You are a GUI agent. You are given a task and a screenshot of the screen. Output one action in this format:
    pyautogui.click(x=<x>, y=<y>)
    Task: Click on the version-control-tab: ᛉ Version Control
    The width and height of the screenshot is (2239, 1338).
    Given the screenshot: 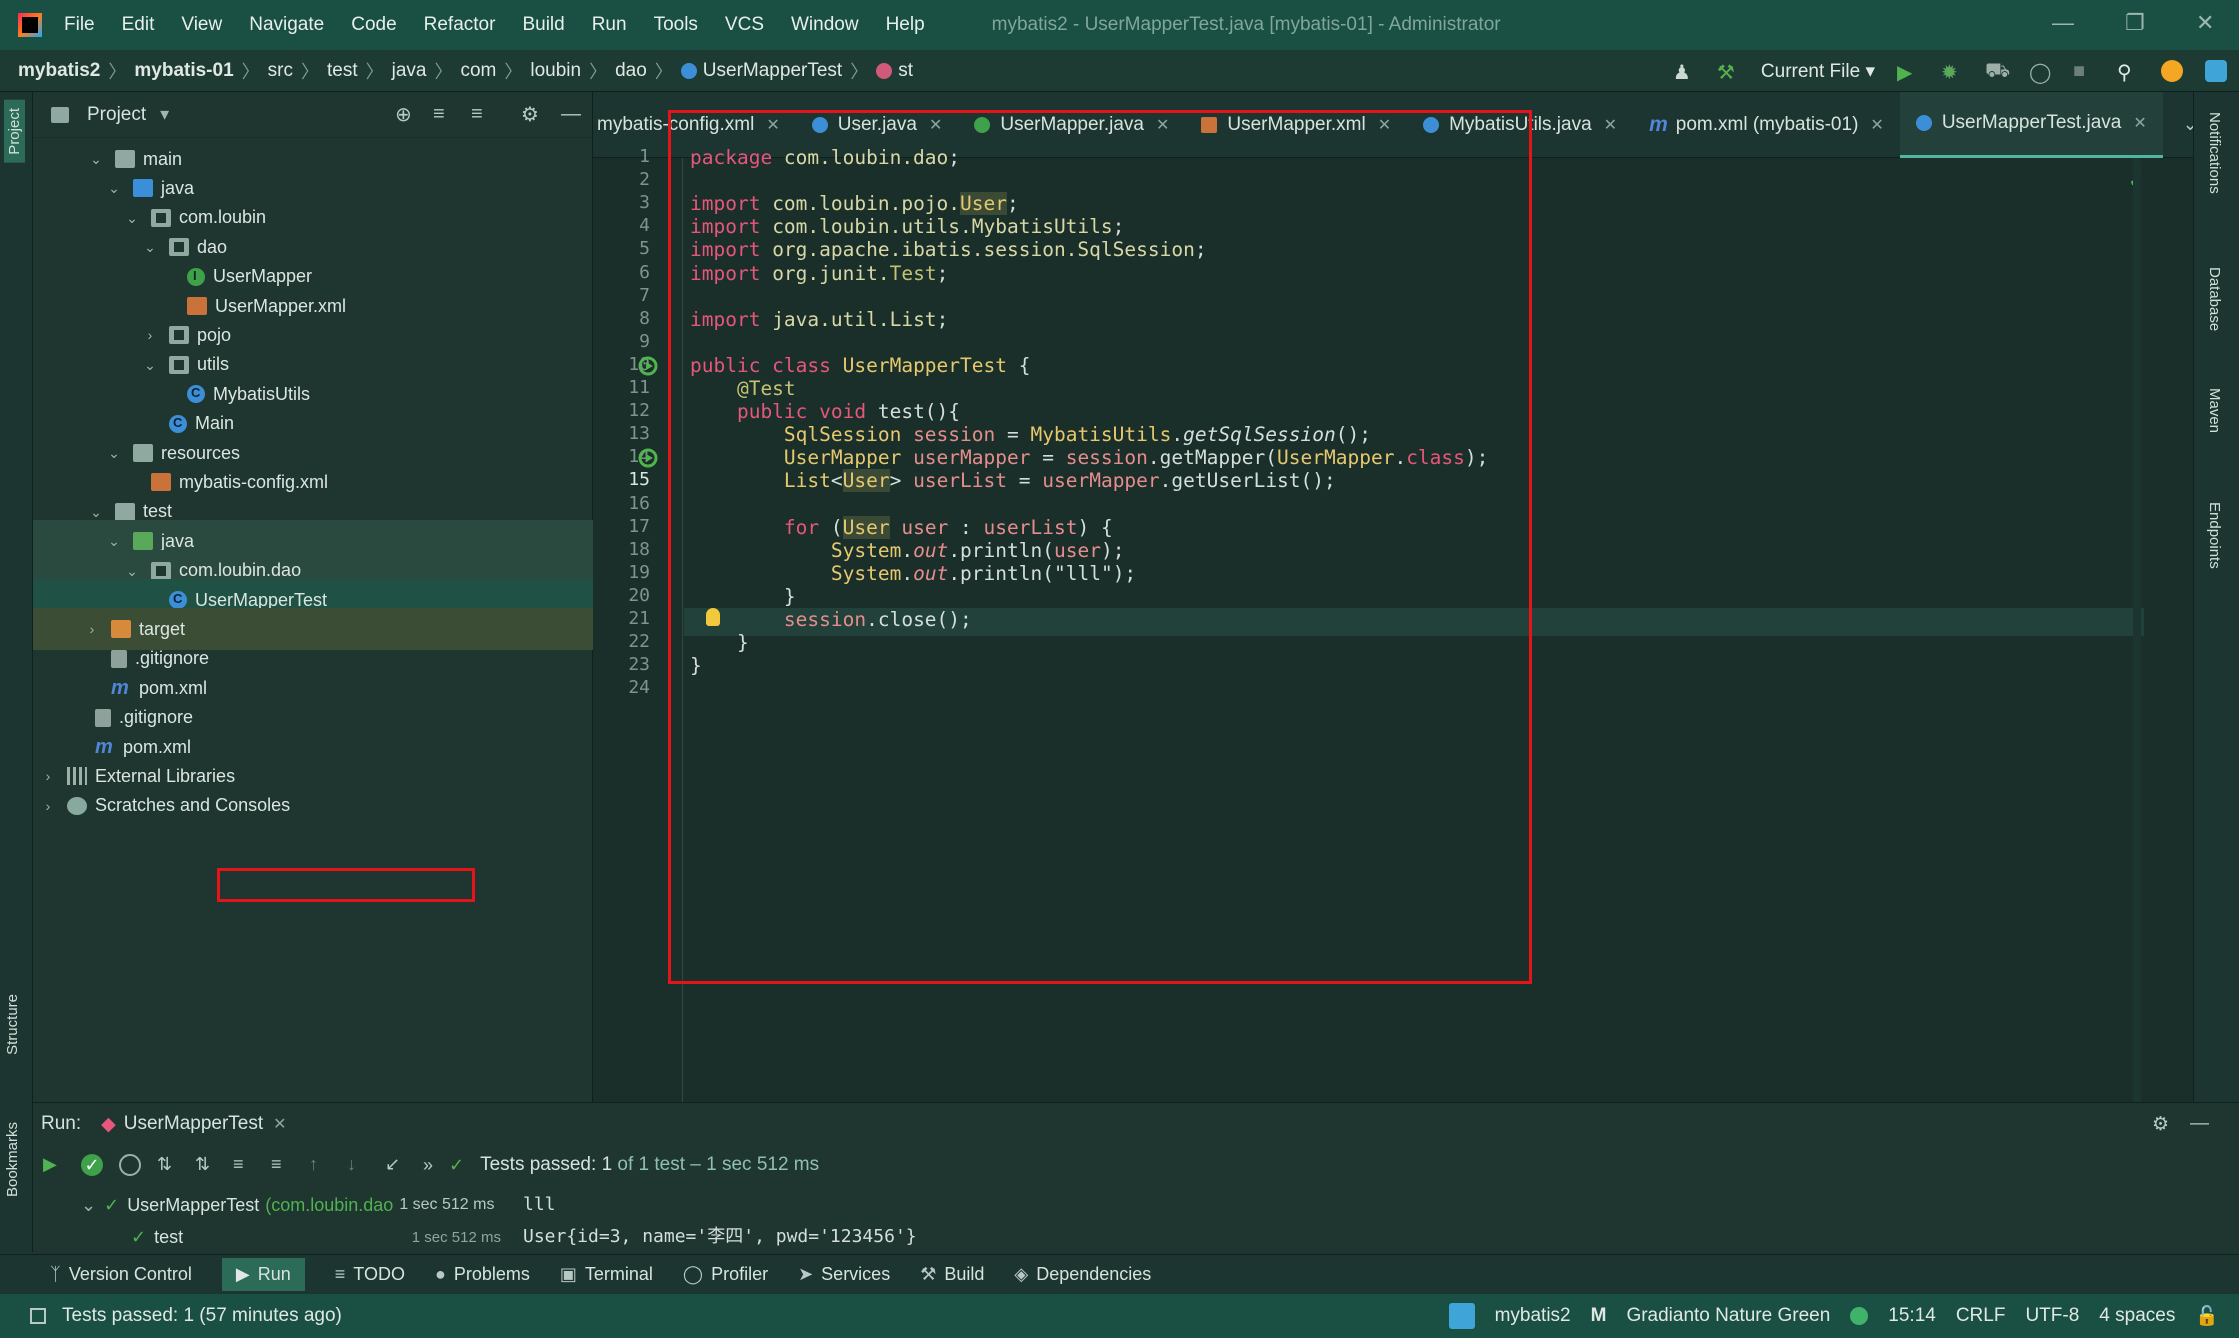 What is the action you would take?
    pyautogui.click(x=121, y=1274)
    